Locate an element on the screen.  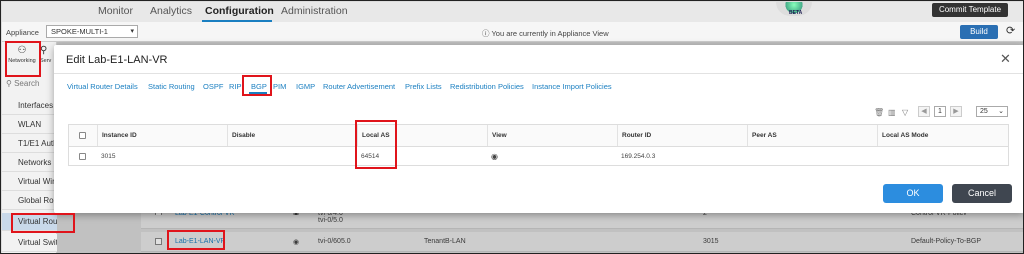
header-select-all is located at coordinates (83, 135).